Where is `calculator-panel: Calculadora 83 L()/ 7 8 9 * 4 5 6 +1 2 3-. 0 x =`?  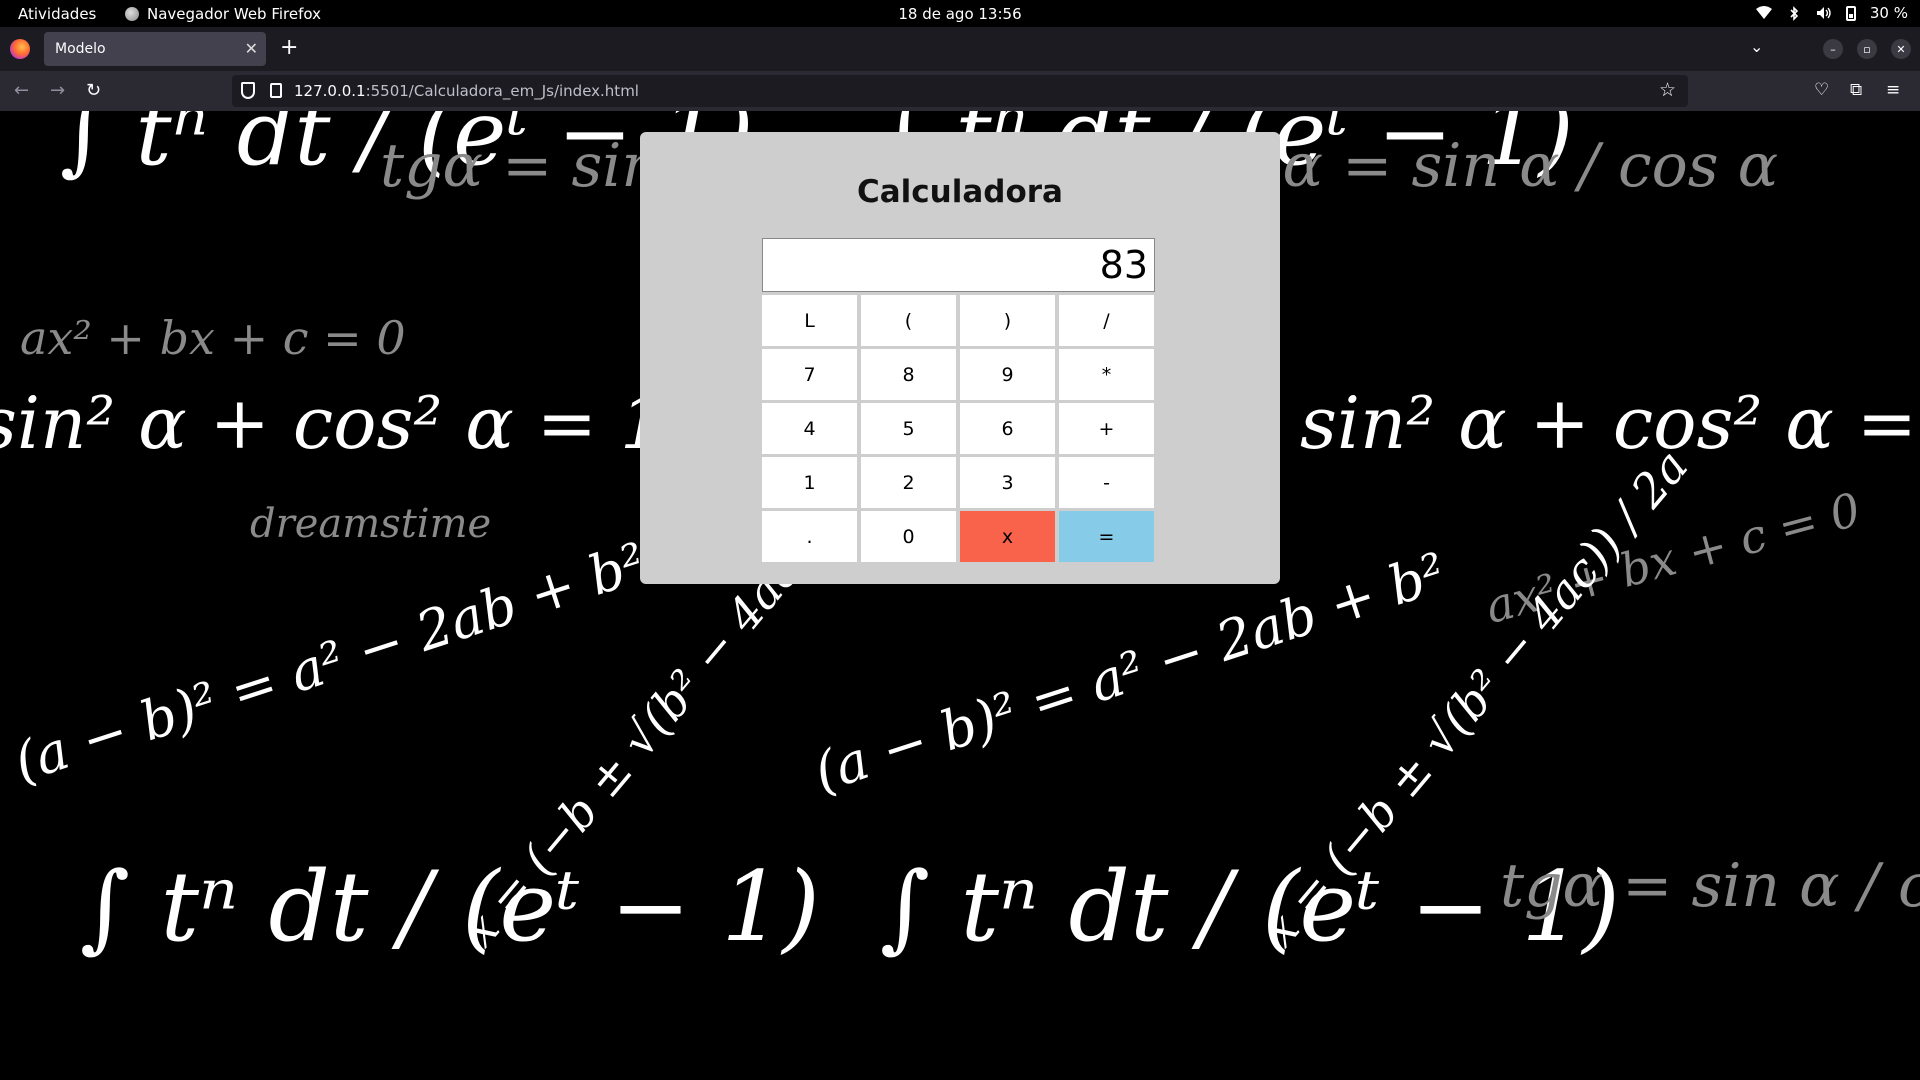 calculator-panel: Calculadora 83 L()/ 7 8 9 * 4 5 6 +1 2 3-. 0 x = is located at coordinates (960, 358).